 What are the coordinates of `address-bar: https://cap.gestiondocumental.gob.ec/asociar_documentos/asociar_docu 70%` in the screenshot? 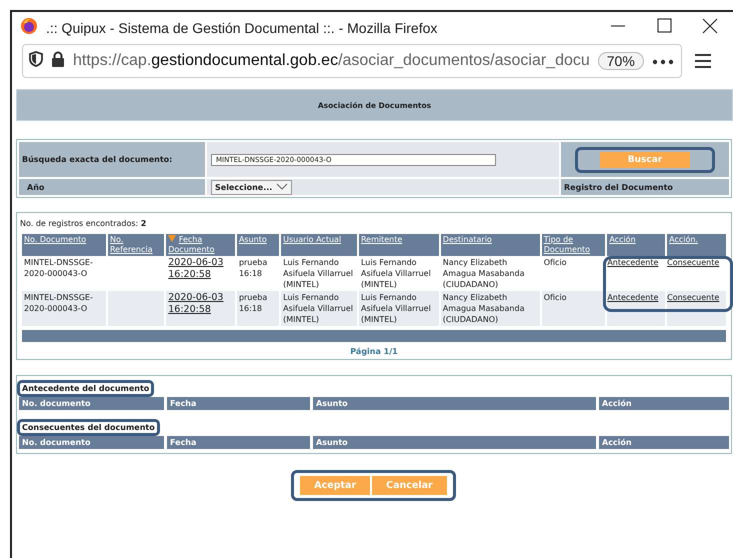 It's located at (352, 61).